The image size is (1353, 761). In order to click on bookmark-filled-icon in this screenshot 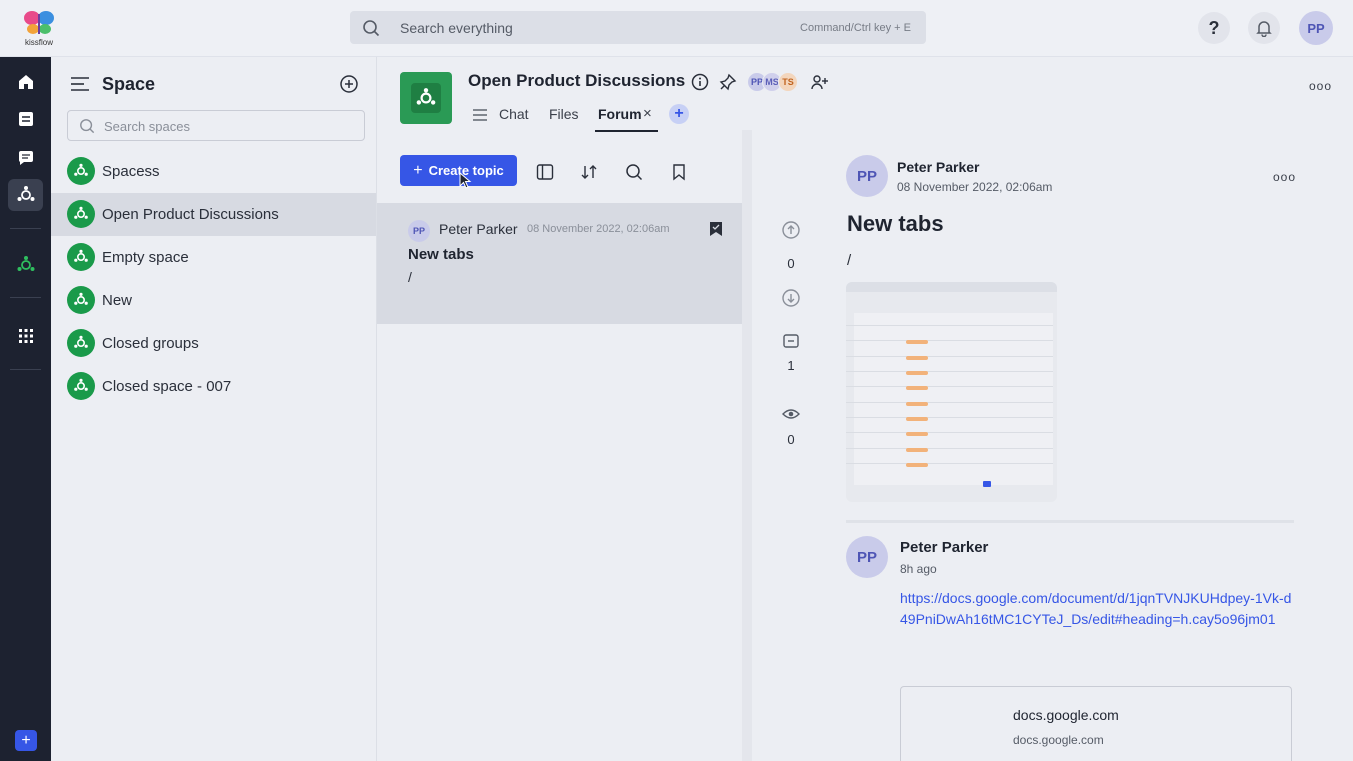, I will do `click(716, 229)`.